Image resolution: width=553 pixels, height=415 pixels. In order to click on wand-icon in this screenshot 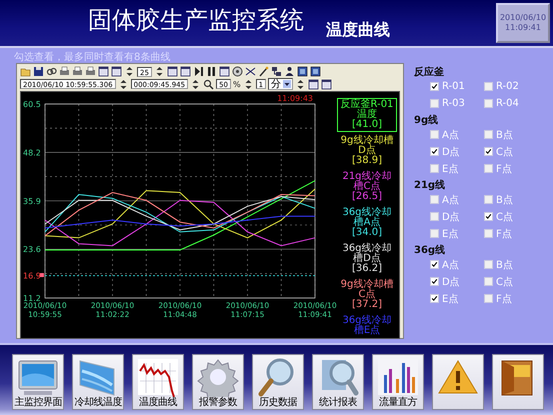, I will do `click(263, 71)`.